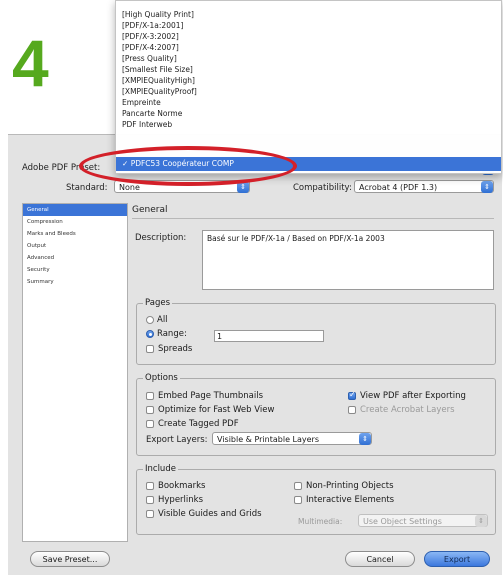 The image size is (503, 578). What do you see at coordinates (159, 113) in the screenshot?
I see `preset-menu-item: Pancarte Norme` at bounding box center [159, 113].